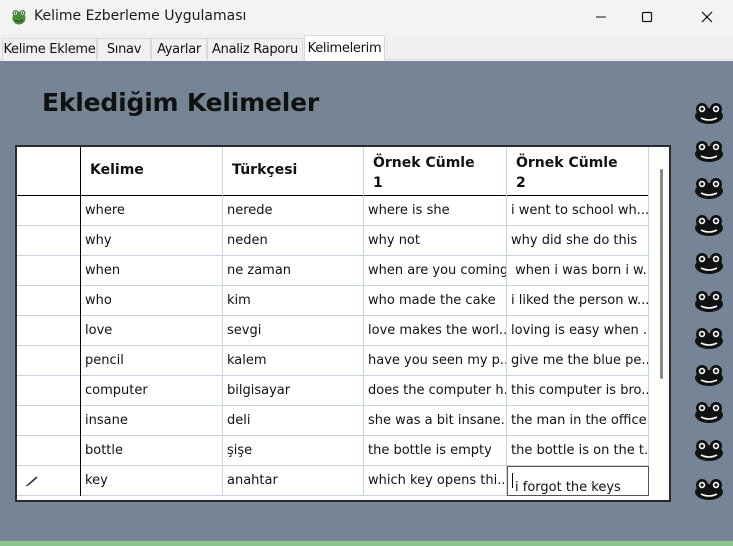  I want to click on cell-turkcesi: neden, so click(293, 241).